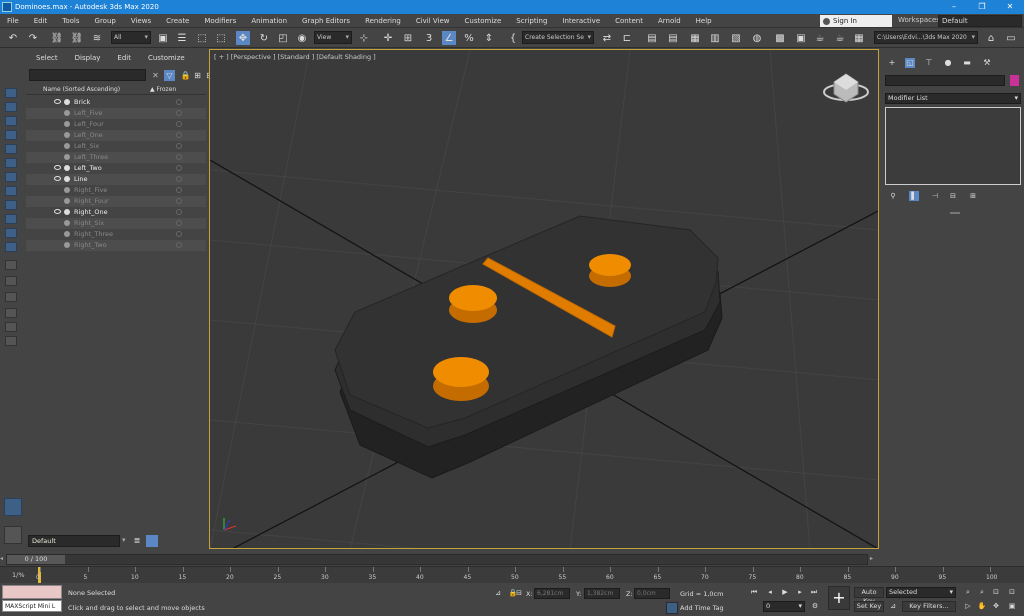 The height and width of the screenshot is (616, 1024). Describe the element at coordinates (165, 58) in the screenshot. I see `explorer-menu-customize: Customize` at that location.